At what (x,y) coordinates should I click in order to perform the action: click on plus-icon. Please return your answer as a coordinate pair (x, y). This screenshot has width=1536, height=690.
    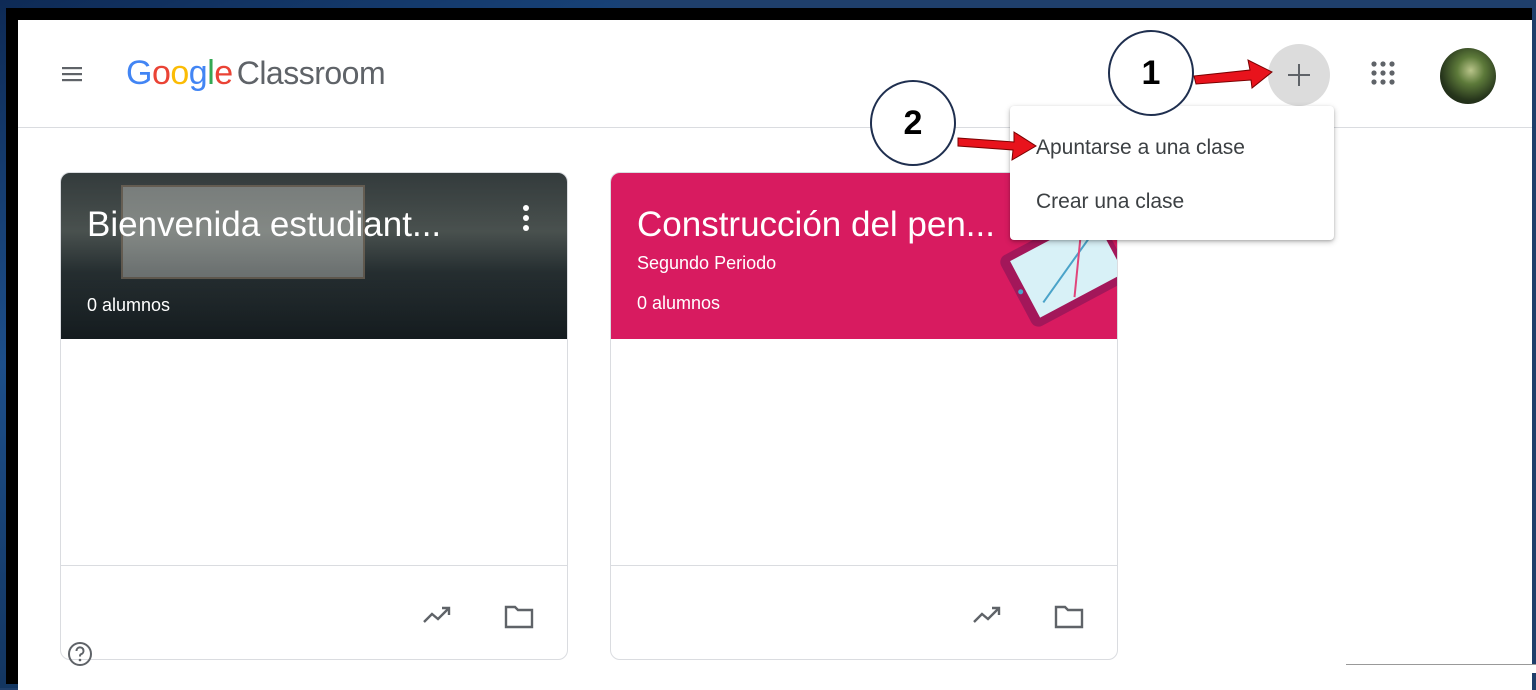
    Looking at the image, I should click on (1299, 75).